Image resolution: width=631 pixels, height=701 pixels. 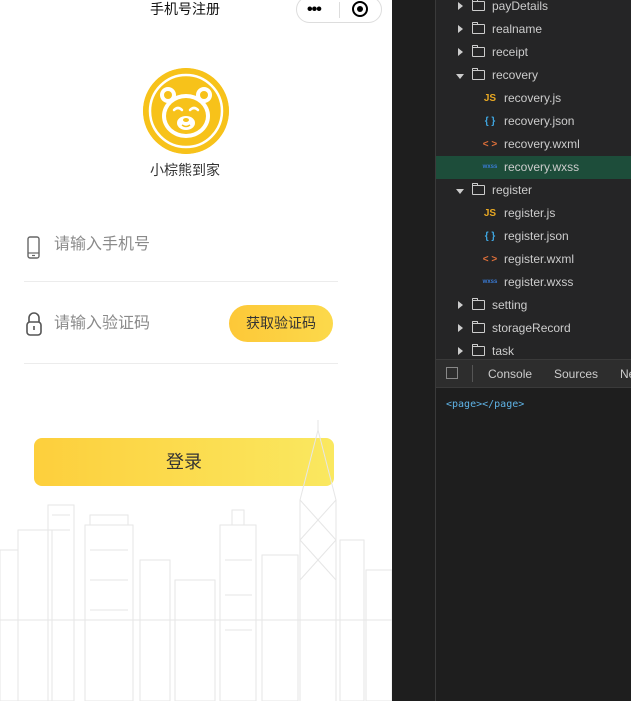 What do you see at coordinates (314, 10) in the screenshot?
I see `more-icon: •••` at bounding box center [314, 10].